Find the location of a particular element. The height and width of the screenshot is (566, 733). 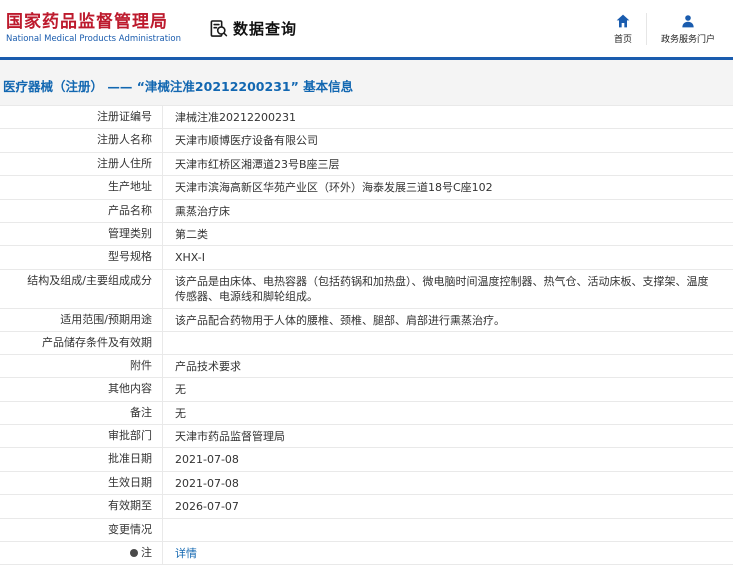

table-row: 注册人名称 天津市顺博医疗设备有限公司 is located at coordinates (366, 141).